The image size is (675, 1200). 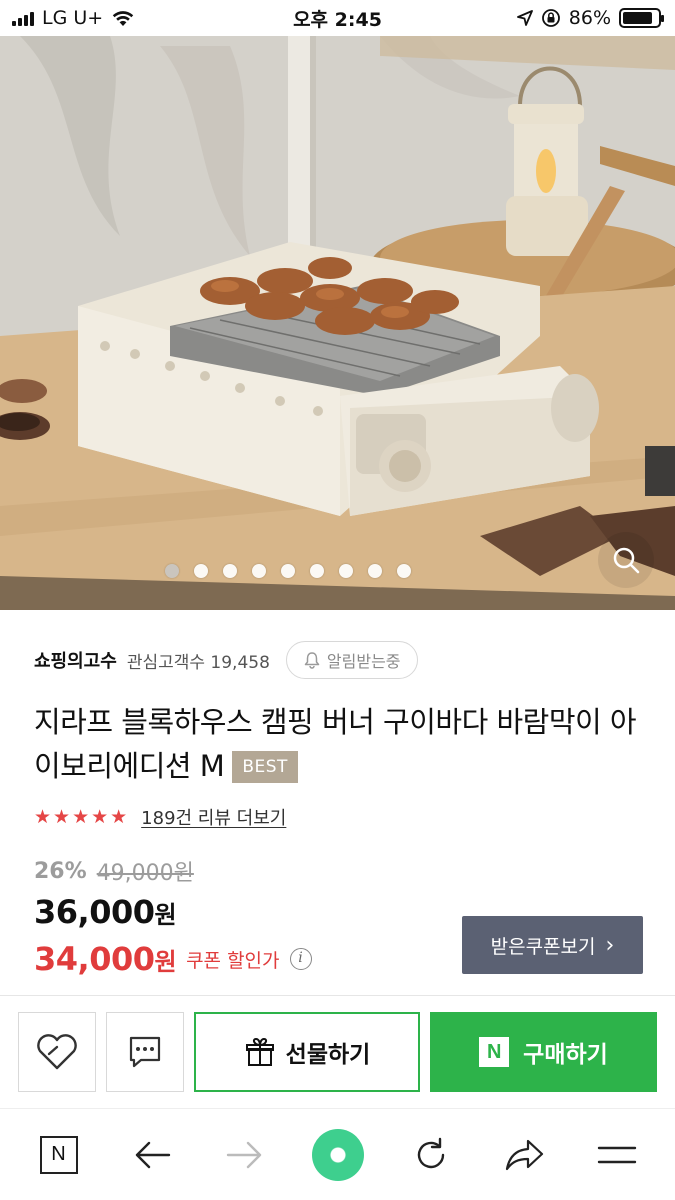 What do you see at coordinates (94, 959) in the screenshot?
I see `coupon-price-amount: 34,000` at bounding box center [94, 959].